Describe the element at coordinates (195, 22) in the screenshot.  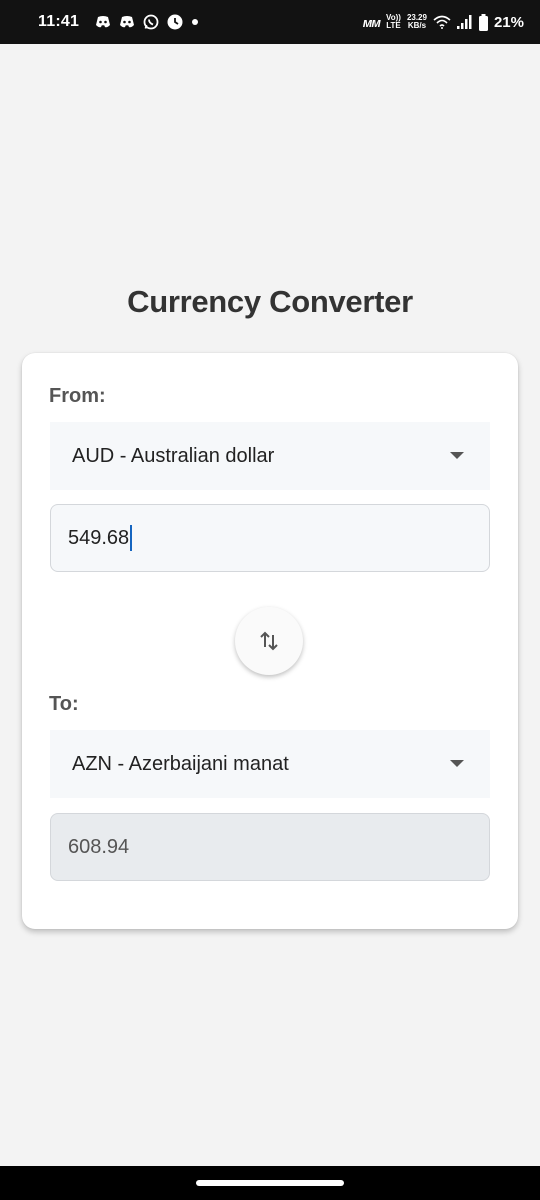
I see `dot-icon` at that location.